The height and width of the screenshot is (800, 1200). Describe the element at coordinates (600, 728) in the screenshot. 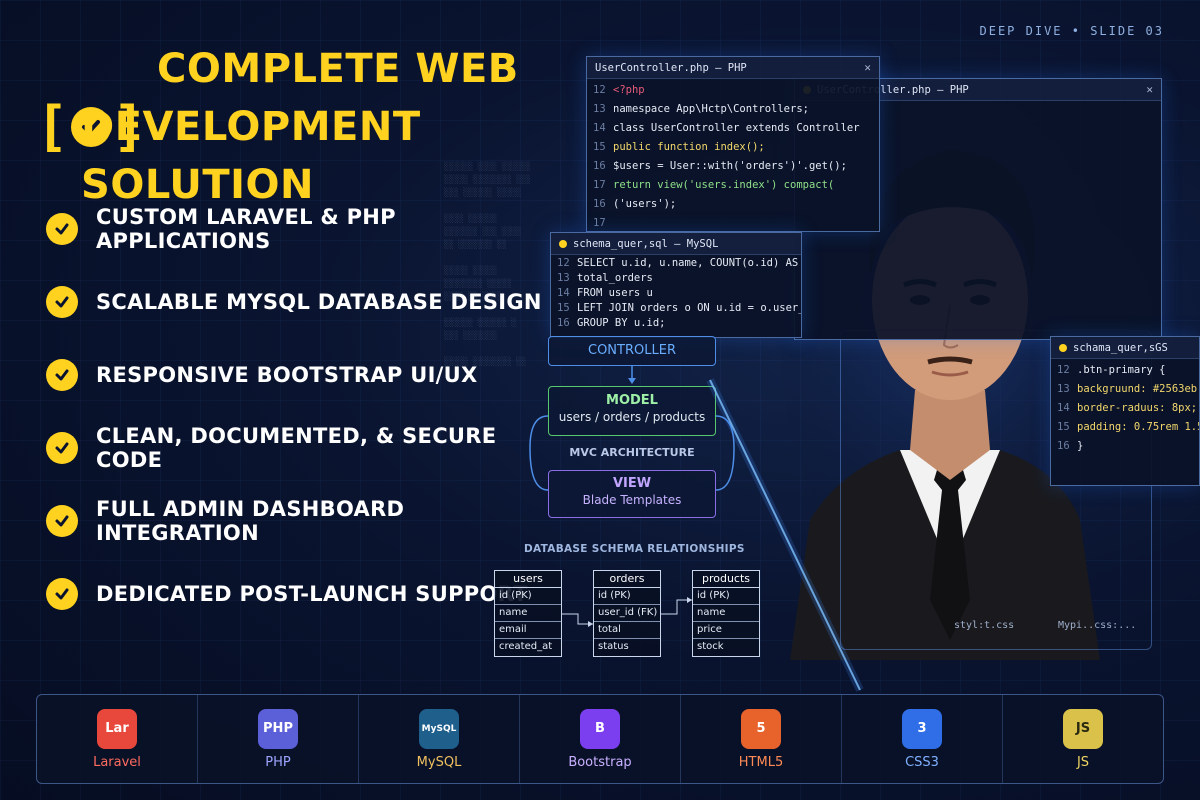

I see `bootstrap-icon: B` at that location.